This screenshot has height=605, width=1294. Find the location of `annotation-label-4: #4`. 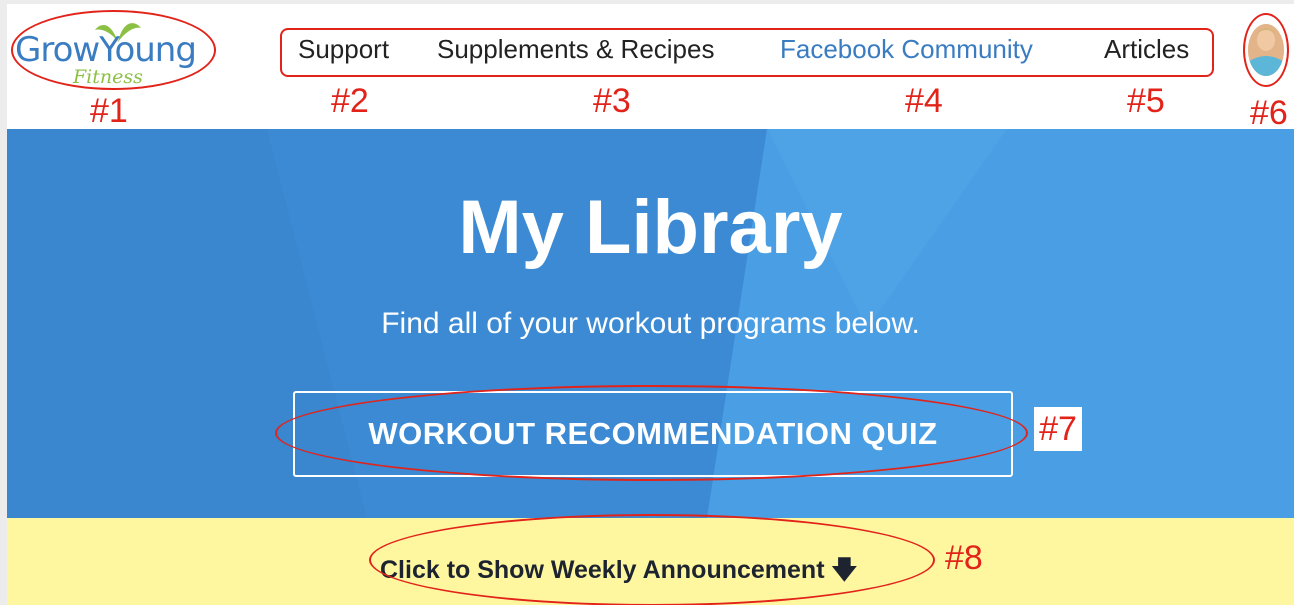

annotation-label-4: #4 is located at coordinates (924, 101).